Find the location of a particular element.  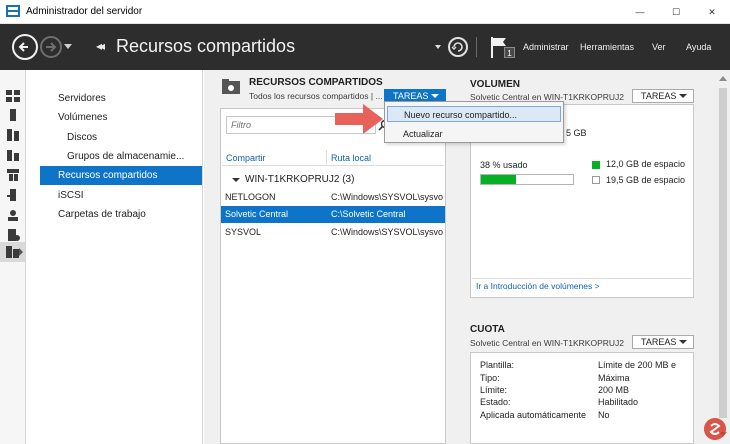

quota-key: Aplicada automáticamente is located at coordinates (533, 415).